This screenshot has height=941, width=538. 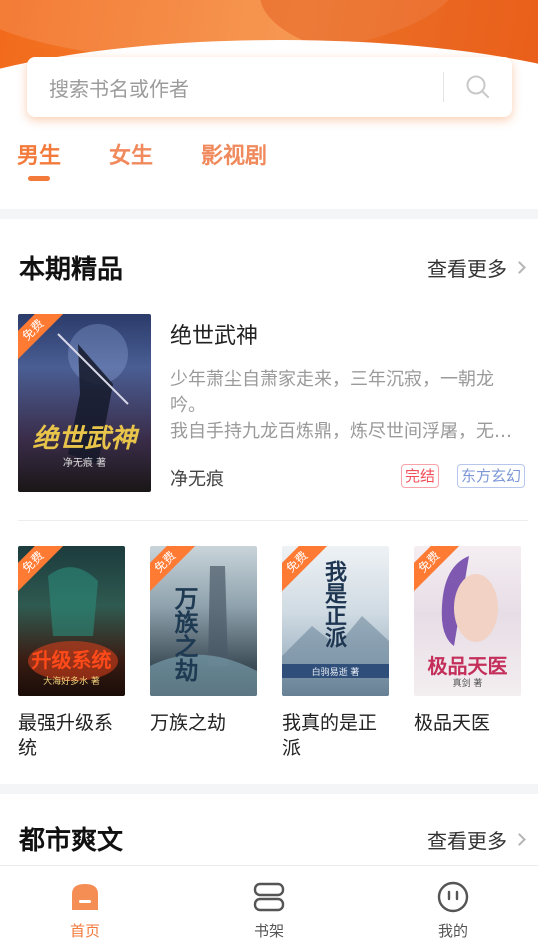 What do you see at coordinates (188, 405) in the screenshot?
I see `desc-line: 吟。` at bounding box center [188, 405].